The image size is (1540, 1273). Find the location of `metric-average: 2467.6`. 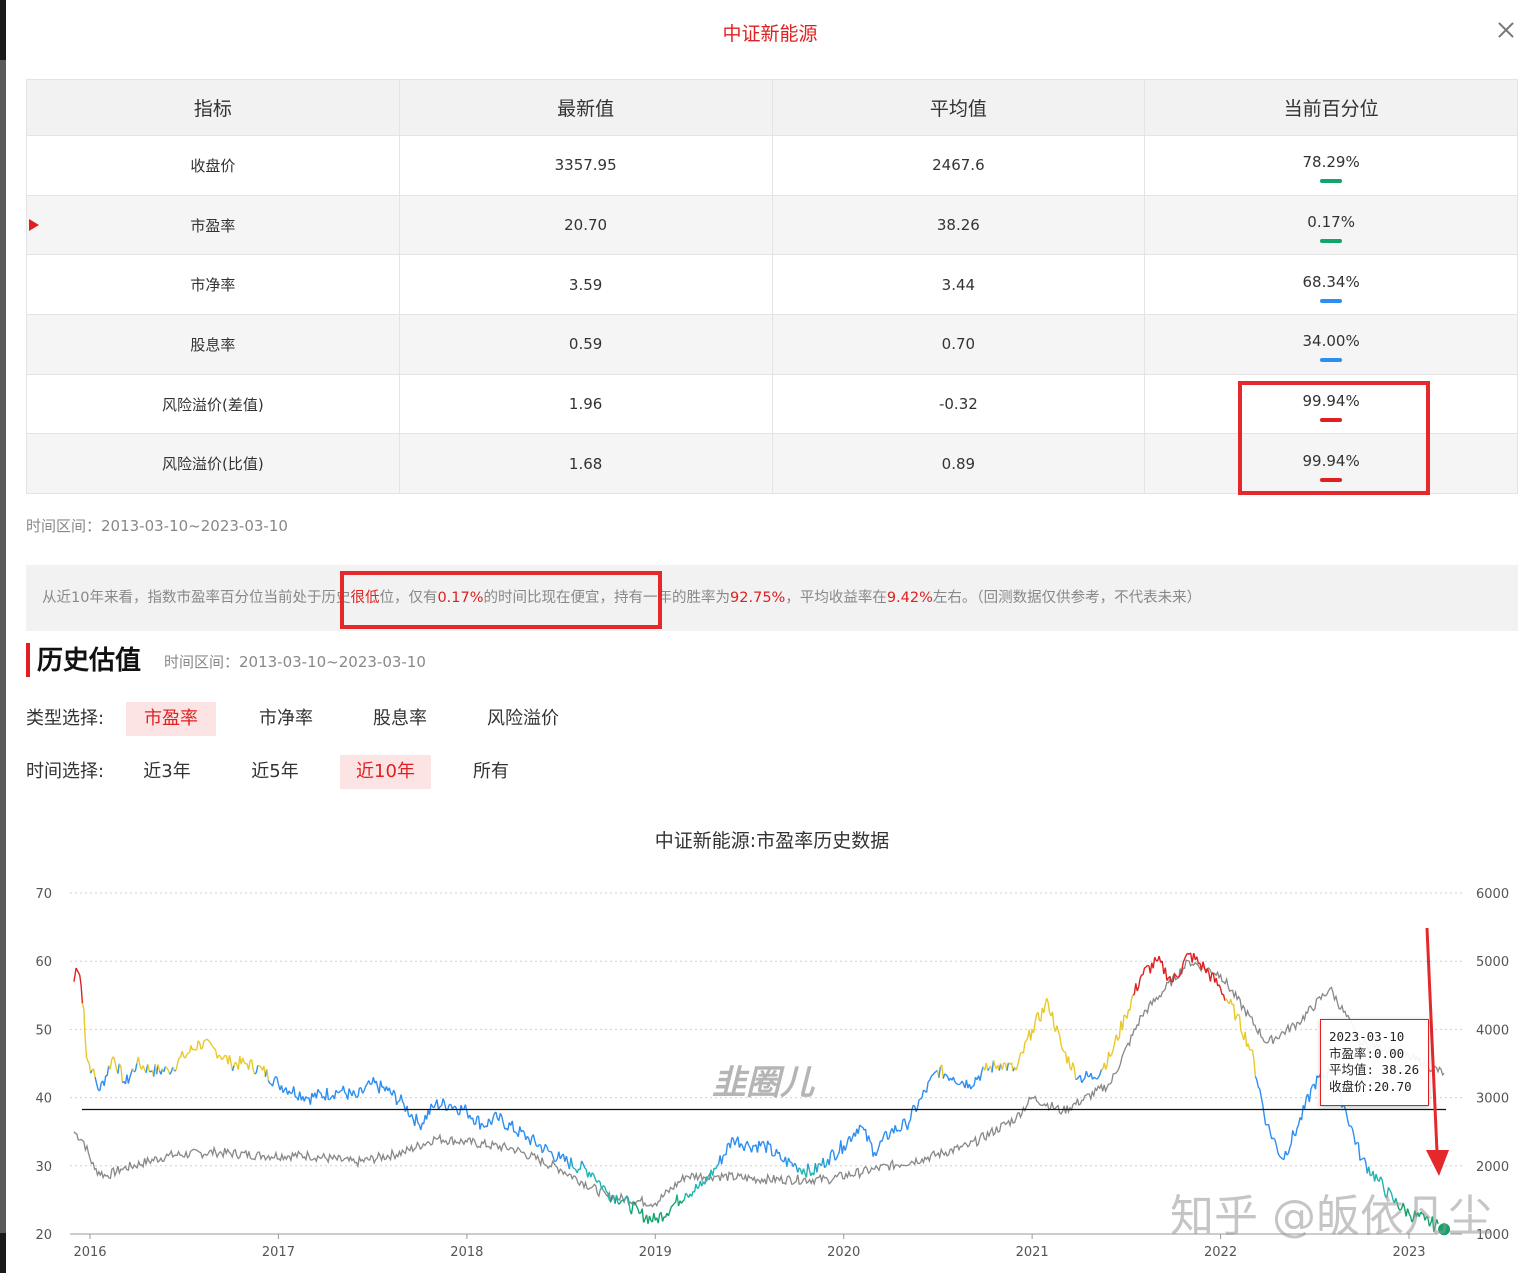

metric-average: 2467.6 is located at coordinates (958, 165).